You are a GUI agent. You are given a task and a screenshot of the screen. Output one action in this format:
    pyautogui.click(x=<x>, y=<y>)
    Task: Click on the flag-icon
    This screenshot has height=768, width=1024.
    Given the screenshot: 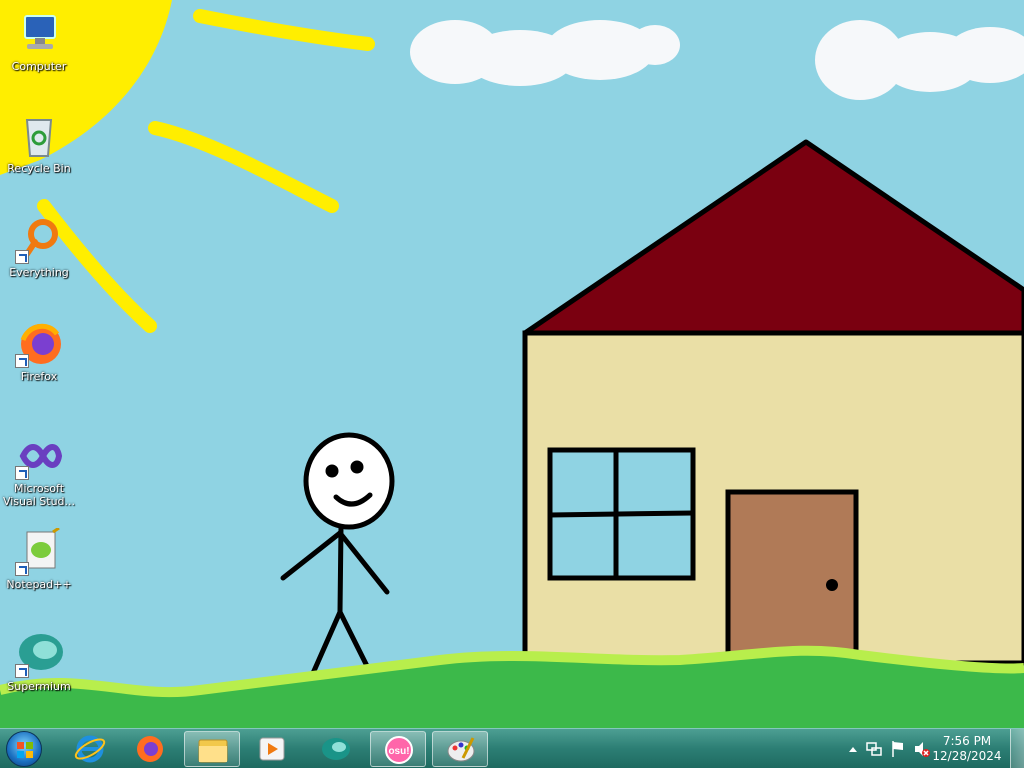 What is the action you would take?
    pyautogui.click(x=897, y=749)
    